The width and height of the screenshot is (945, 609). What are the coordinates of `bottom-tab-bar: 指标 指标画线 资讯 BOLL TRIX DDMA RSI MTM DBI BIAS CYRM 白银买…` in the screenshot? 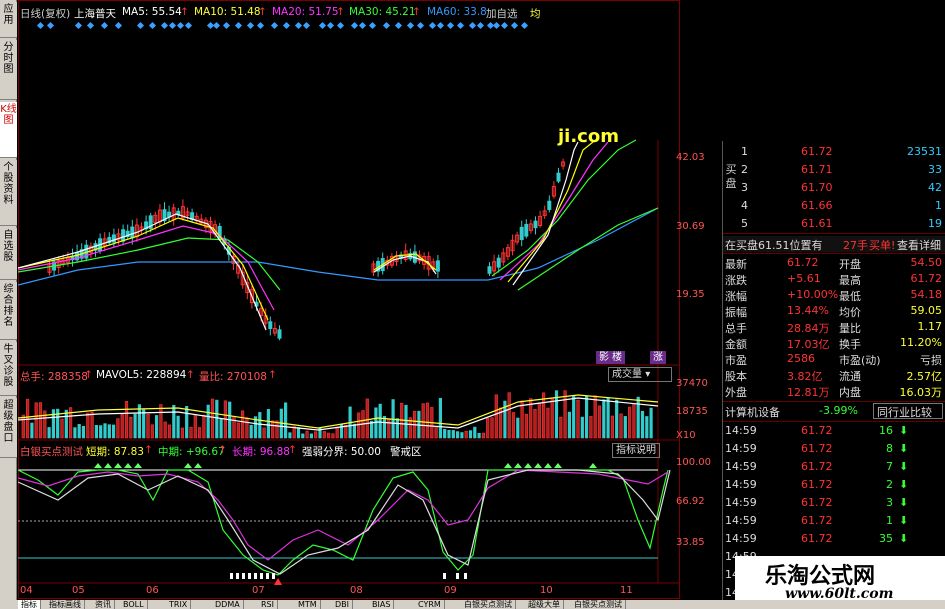 It's located at (472, 604).